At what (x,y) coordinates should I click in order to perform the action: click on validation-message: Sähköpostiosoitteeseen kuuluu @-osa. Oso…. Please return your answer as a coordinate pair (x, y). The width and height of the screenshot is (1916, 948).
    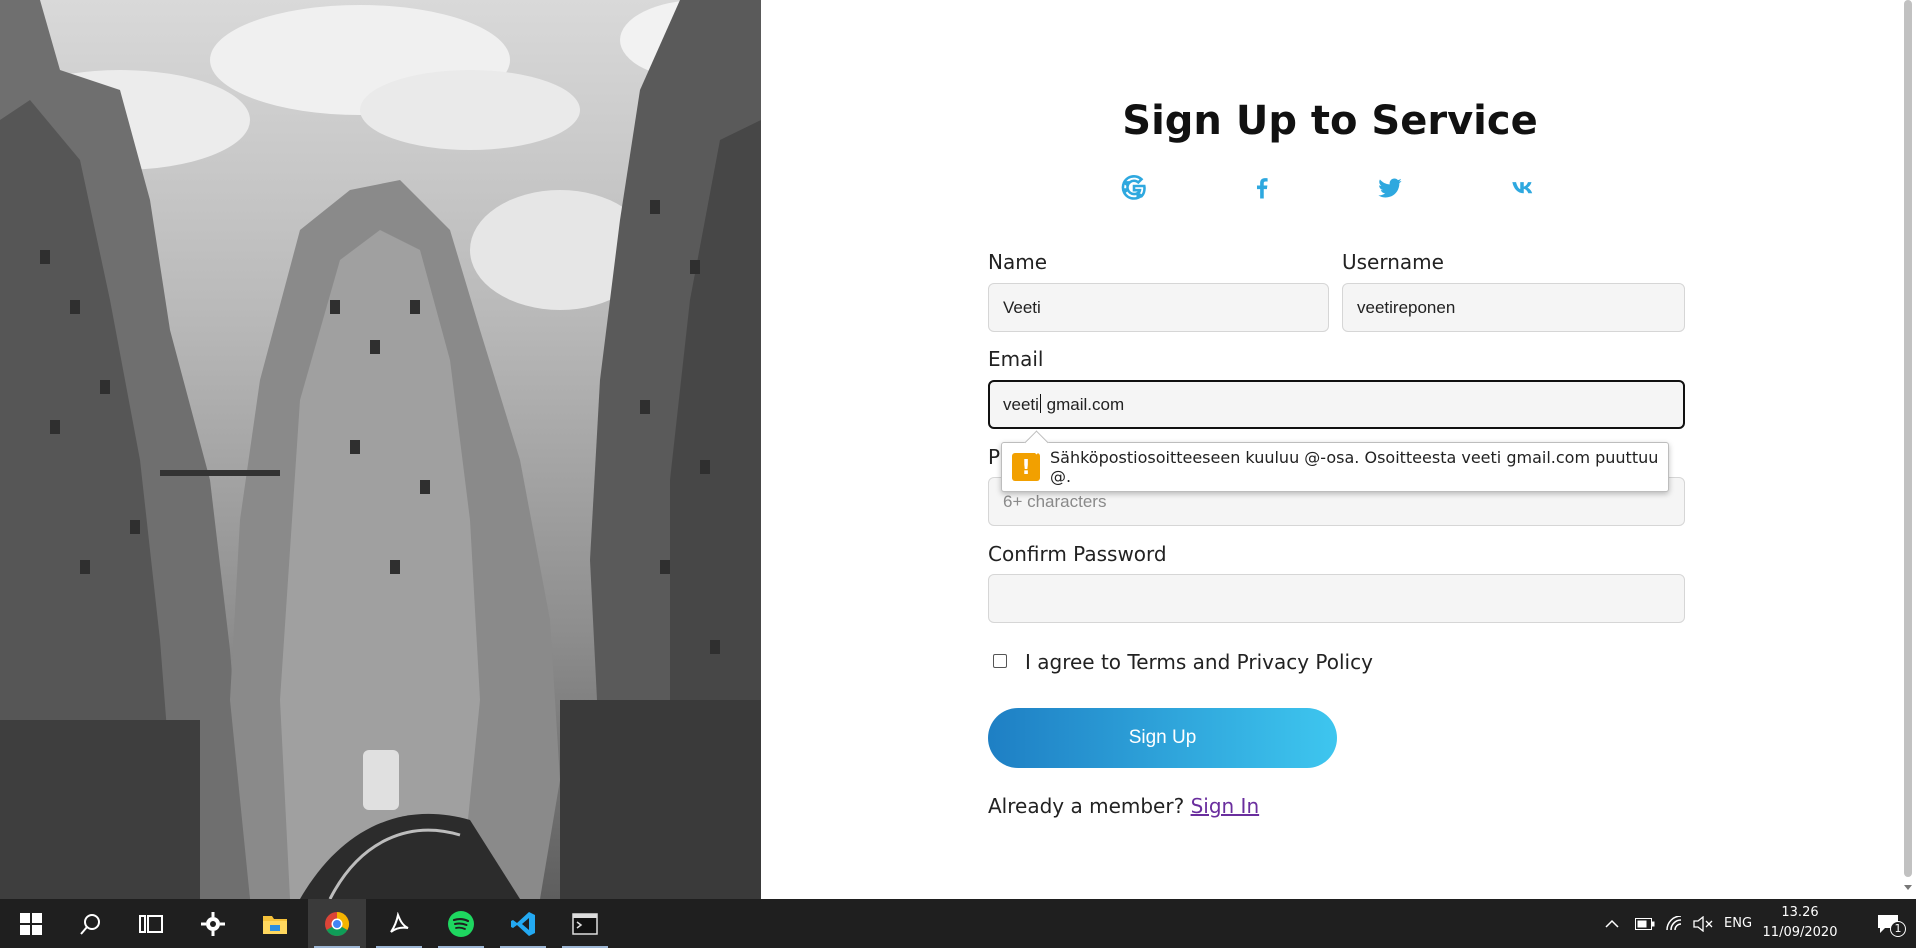
    Looking at the image, I should click on (1354, 467).